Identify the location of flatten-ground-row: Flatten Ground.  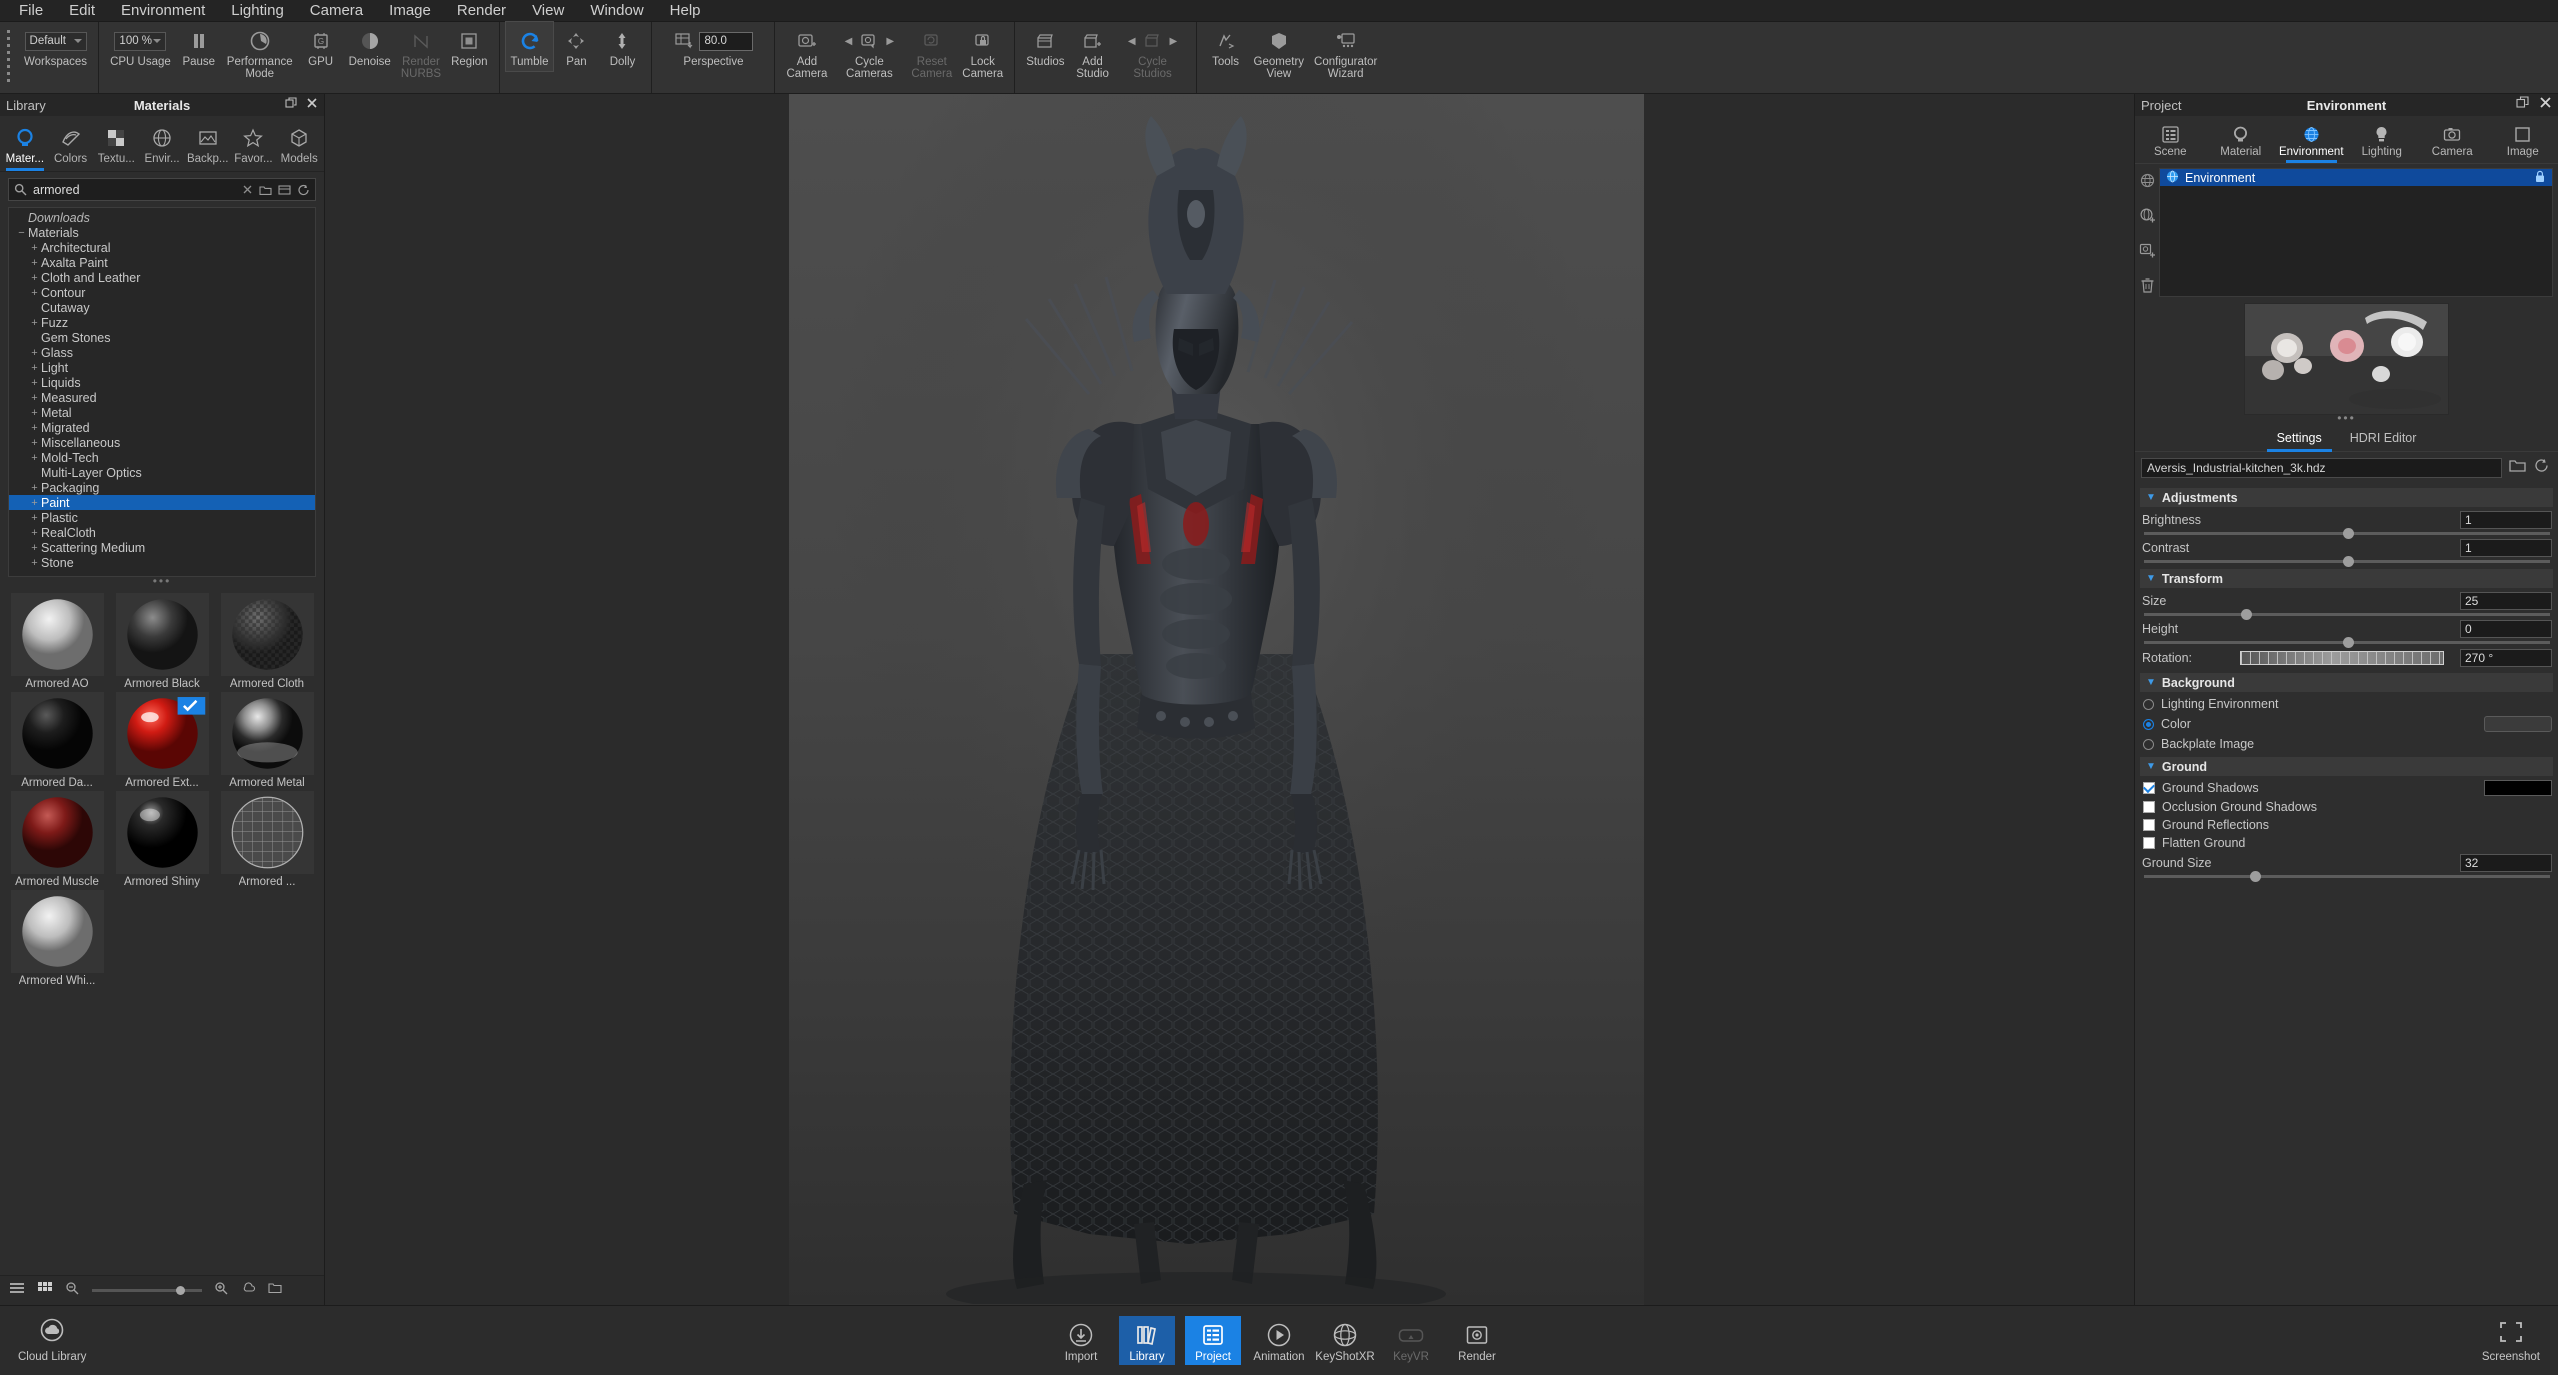
(2346, 841).